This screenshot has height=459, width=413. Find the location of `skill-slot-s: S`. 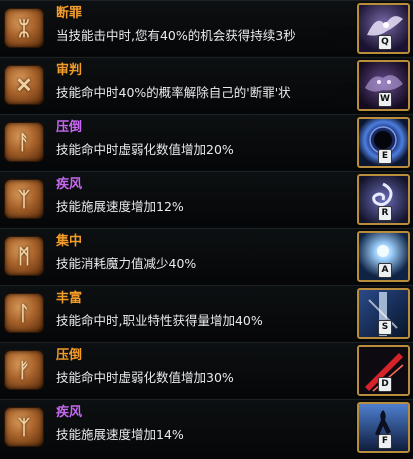

skill-slot-s: S is located at coordinates (383, 313).